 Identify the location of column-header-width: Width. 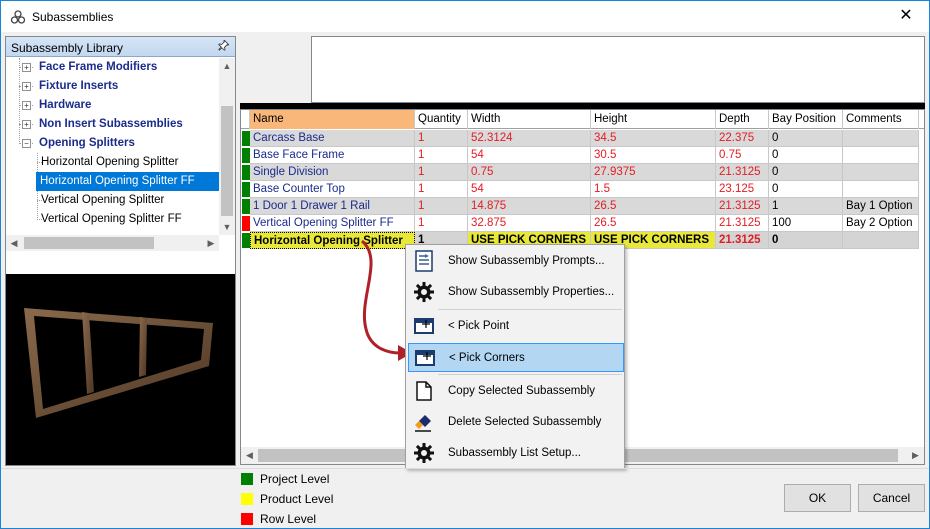
(529, 119).